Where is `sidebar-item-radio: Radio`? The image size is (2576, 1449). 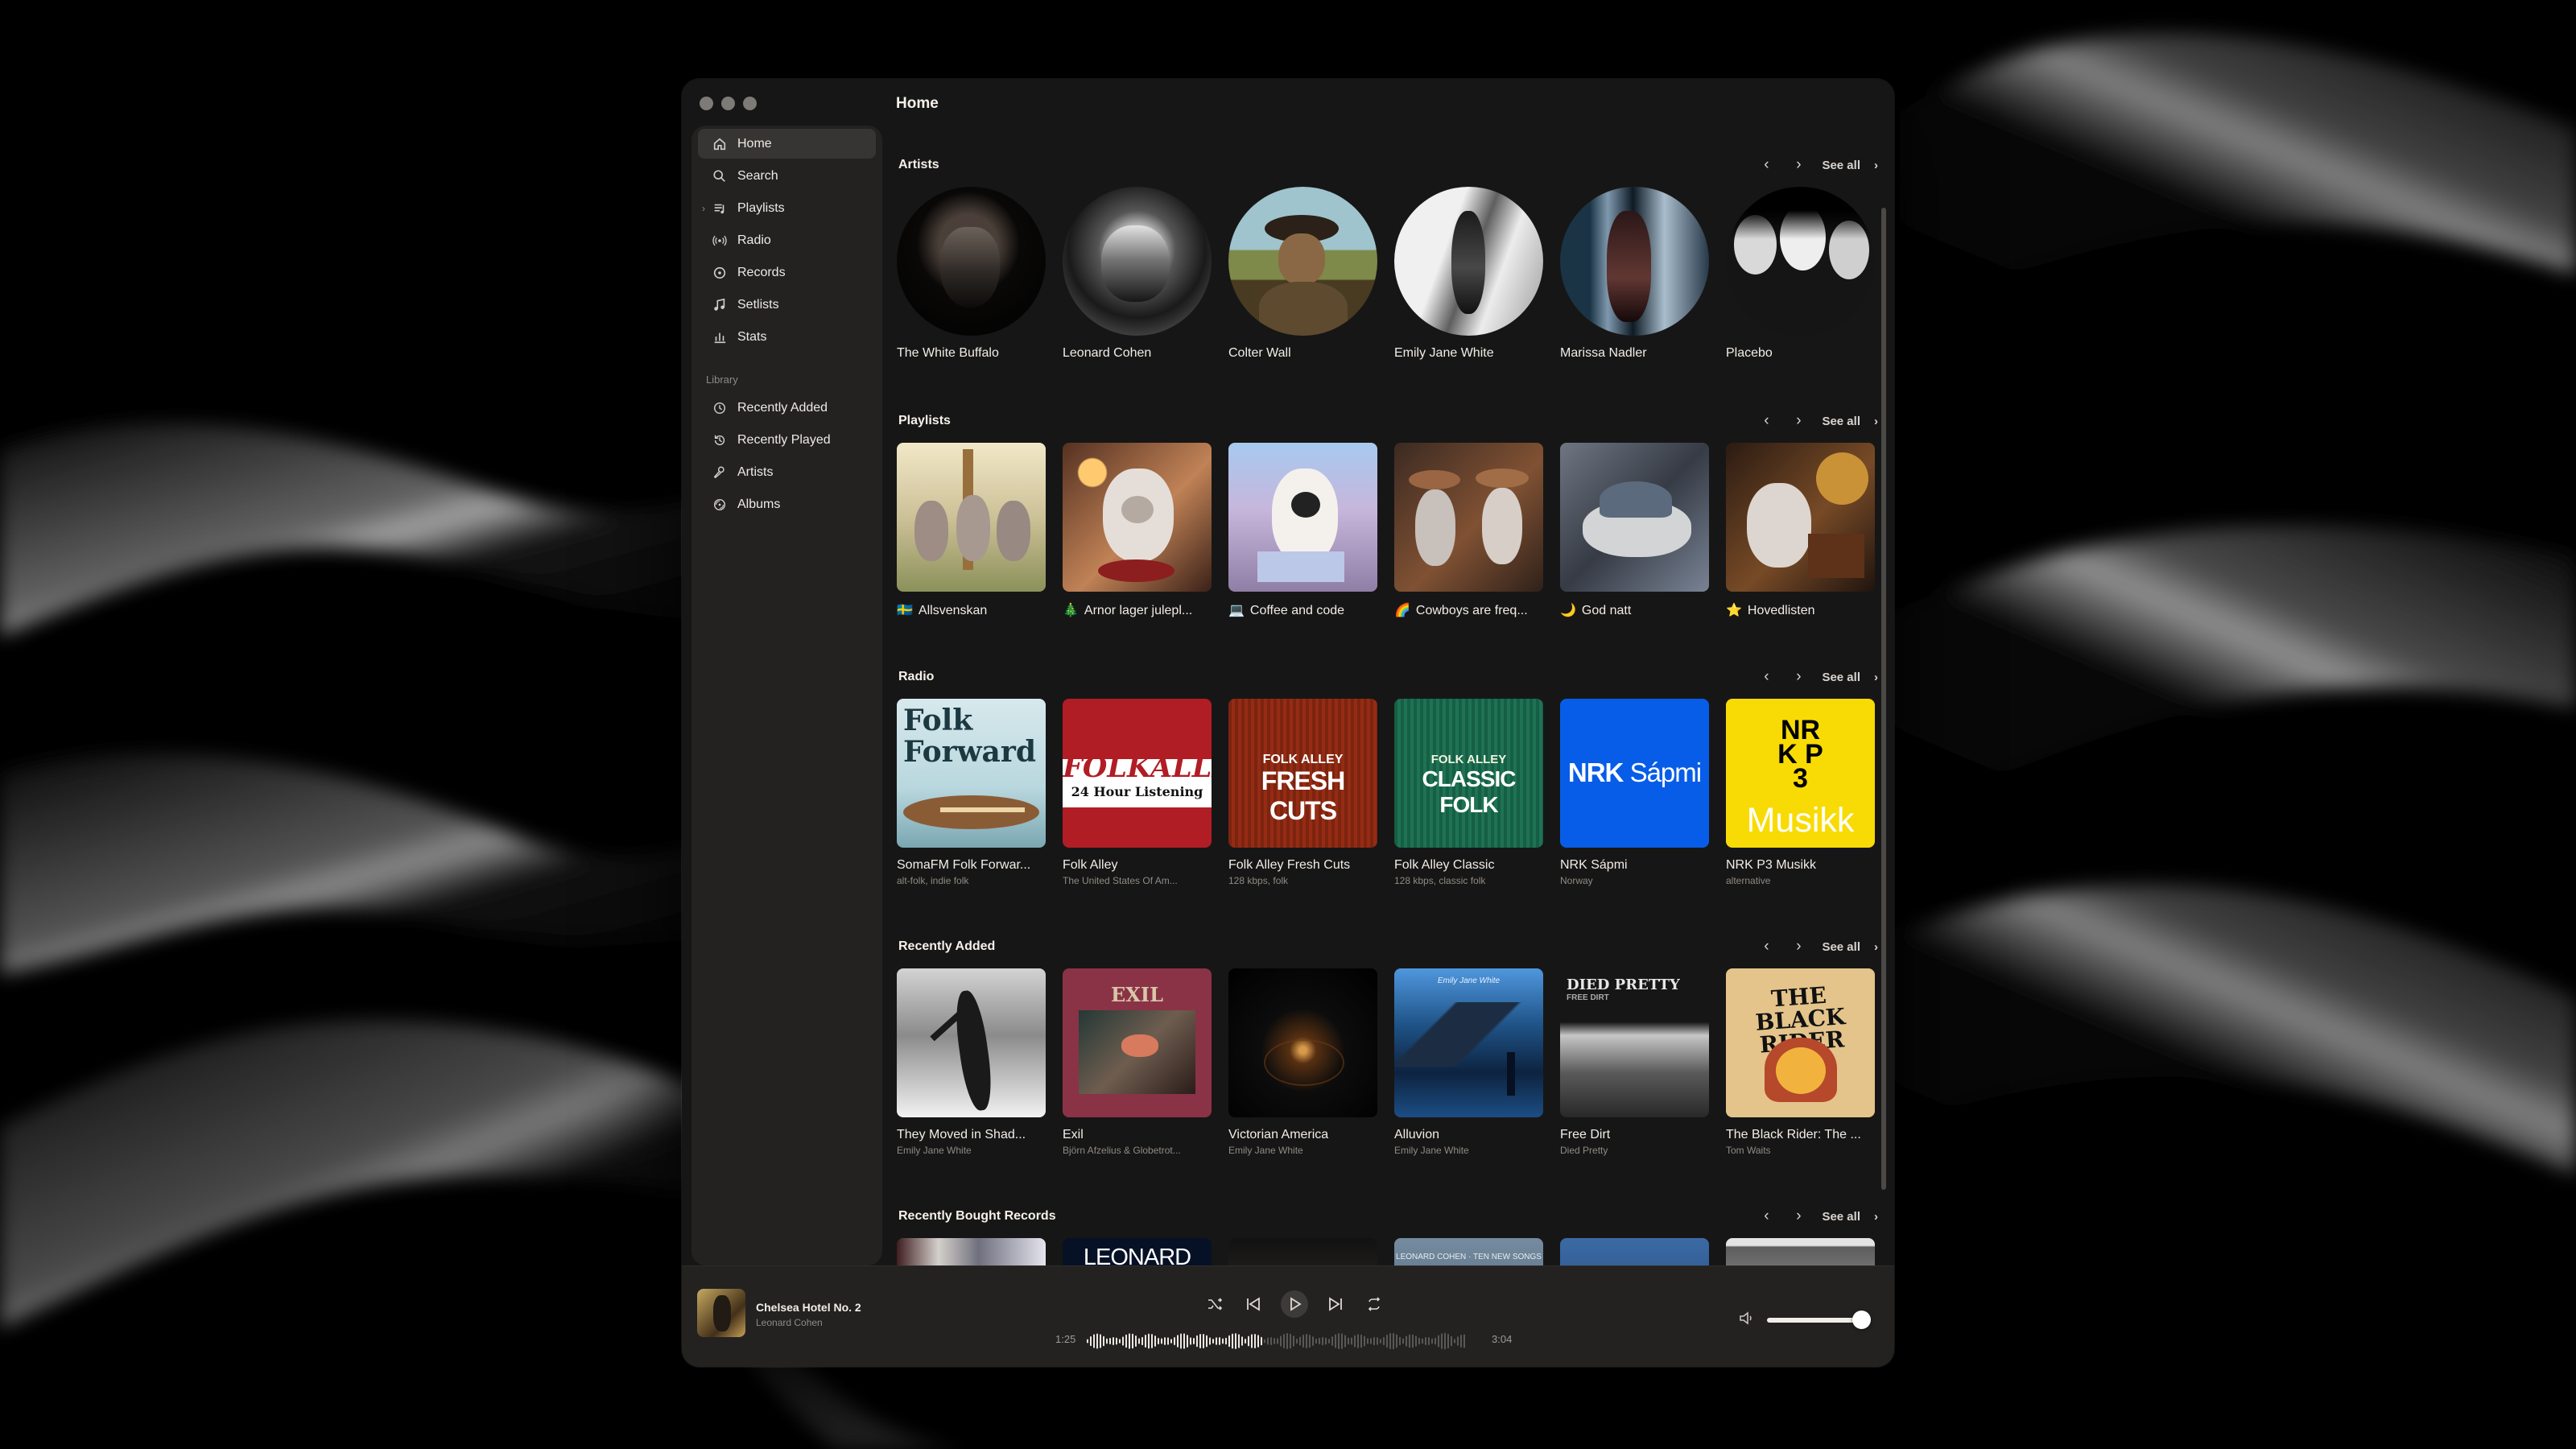 sidebar-item-radio: Radio is located at coordinates (787, 240).